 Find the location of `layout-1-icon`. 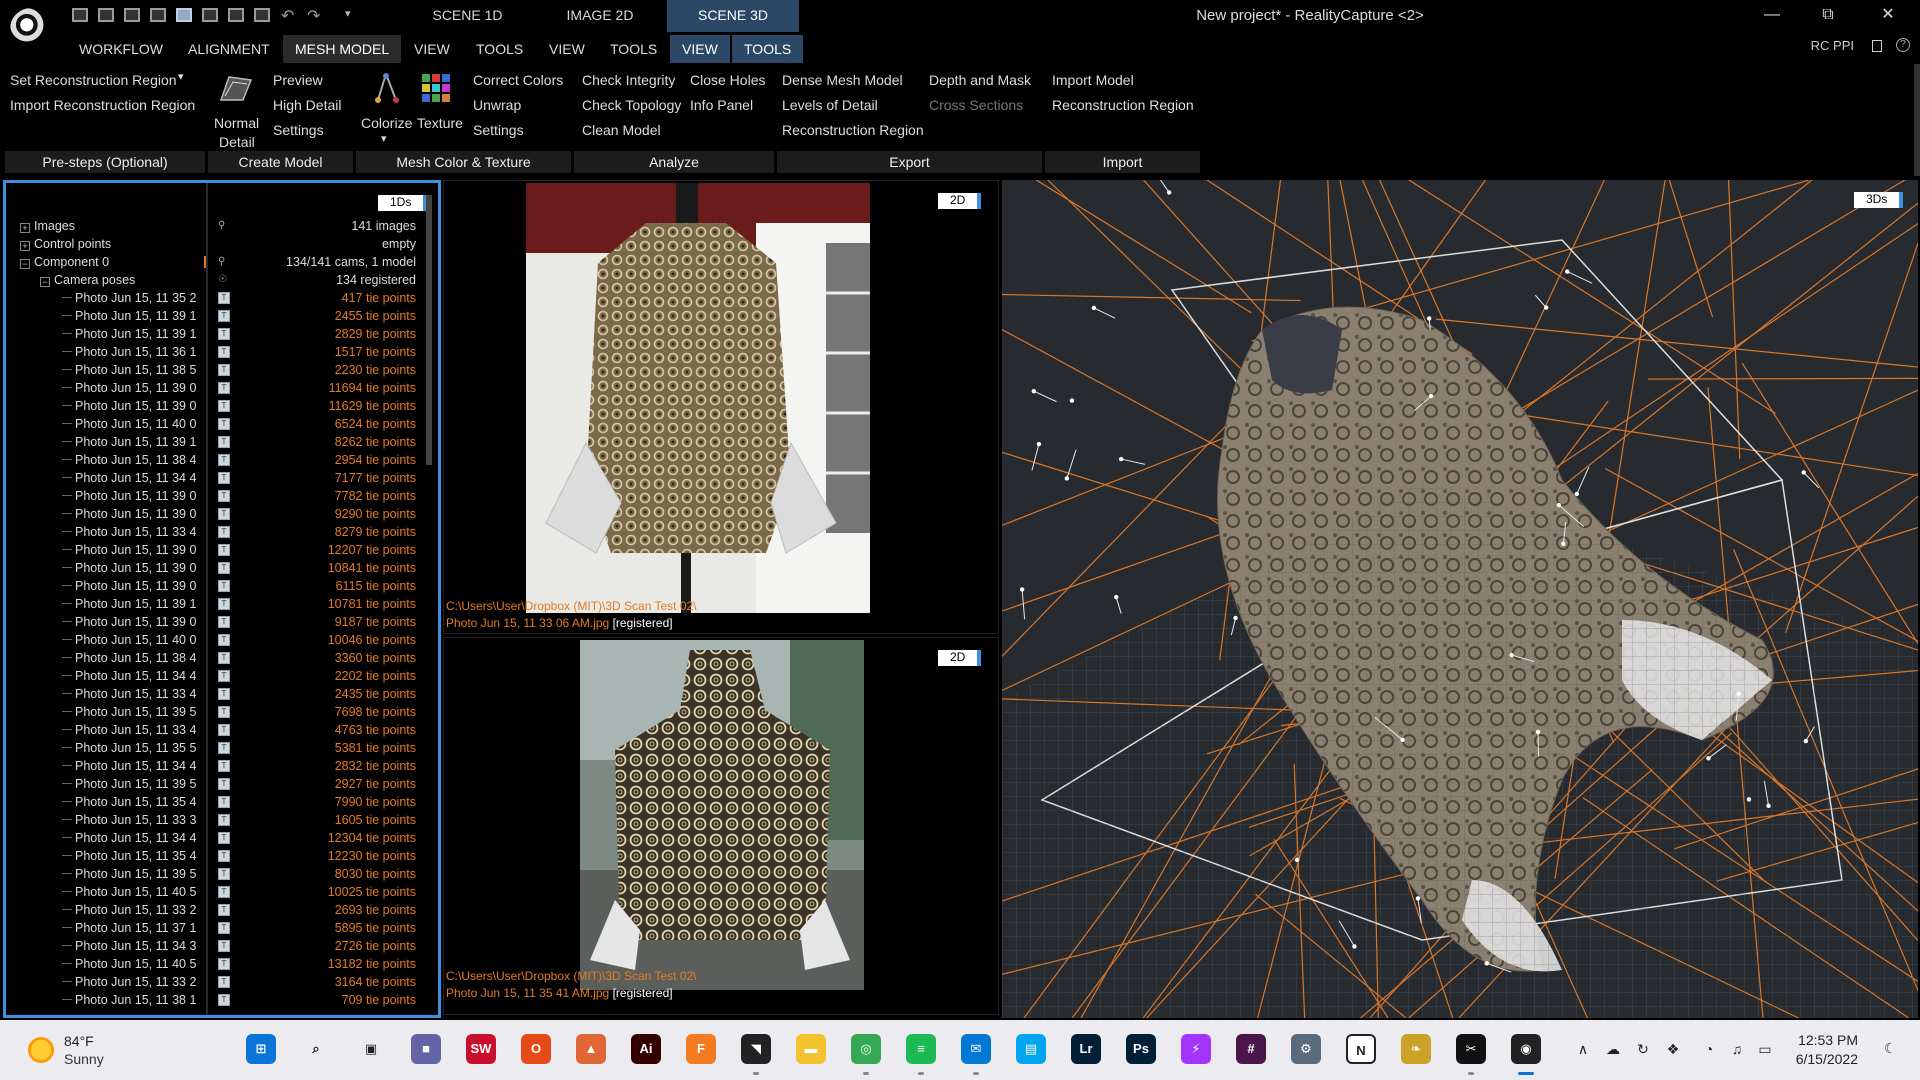

layout-1-icon is located at coordinates (80, 15).